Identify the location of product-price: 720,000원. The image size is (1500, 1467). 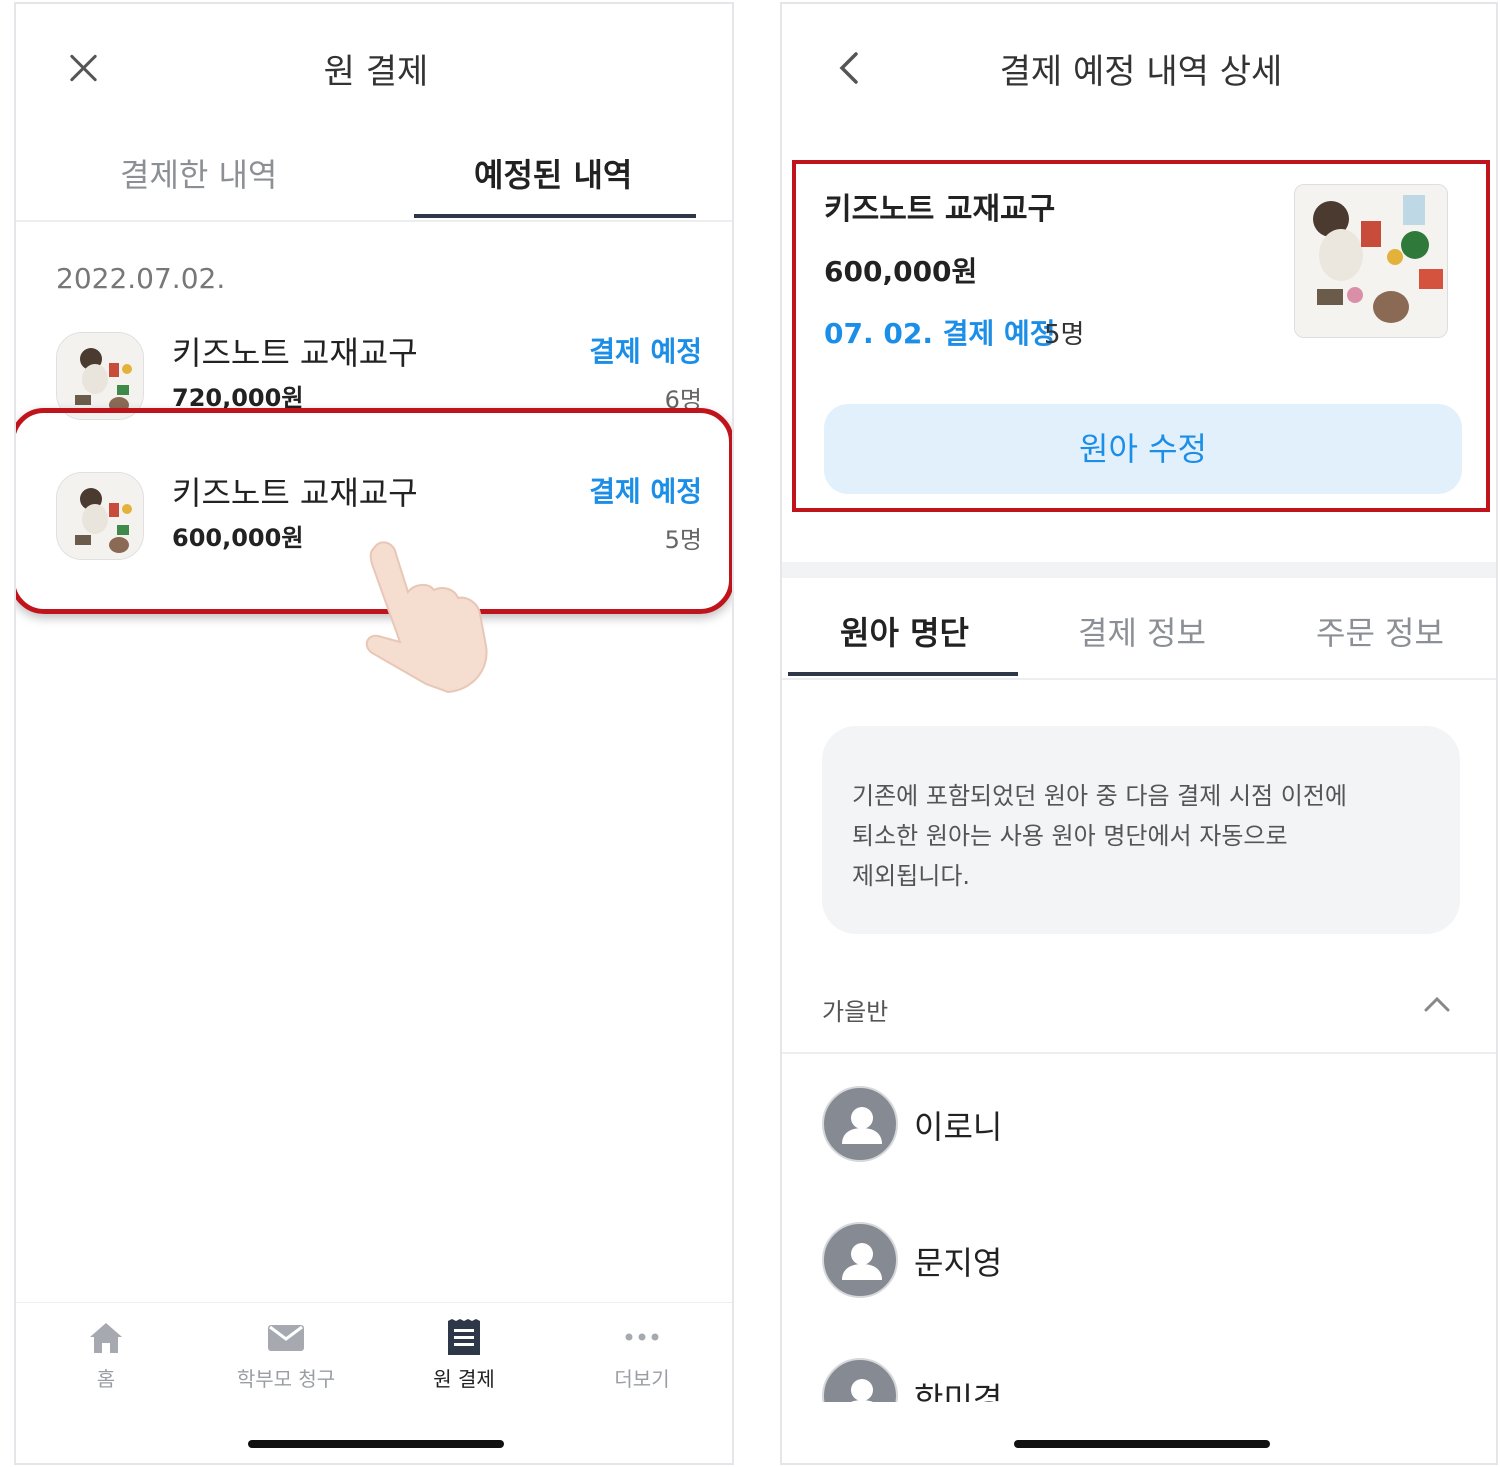
(238, 398).